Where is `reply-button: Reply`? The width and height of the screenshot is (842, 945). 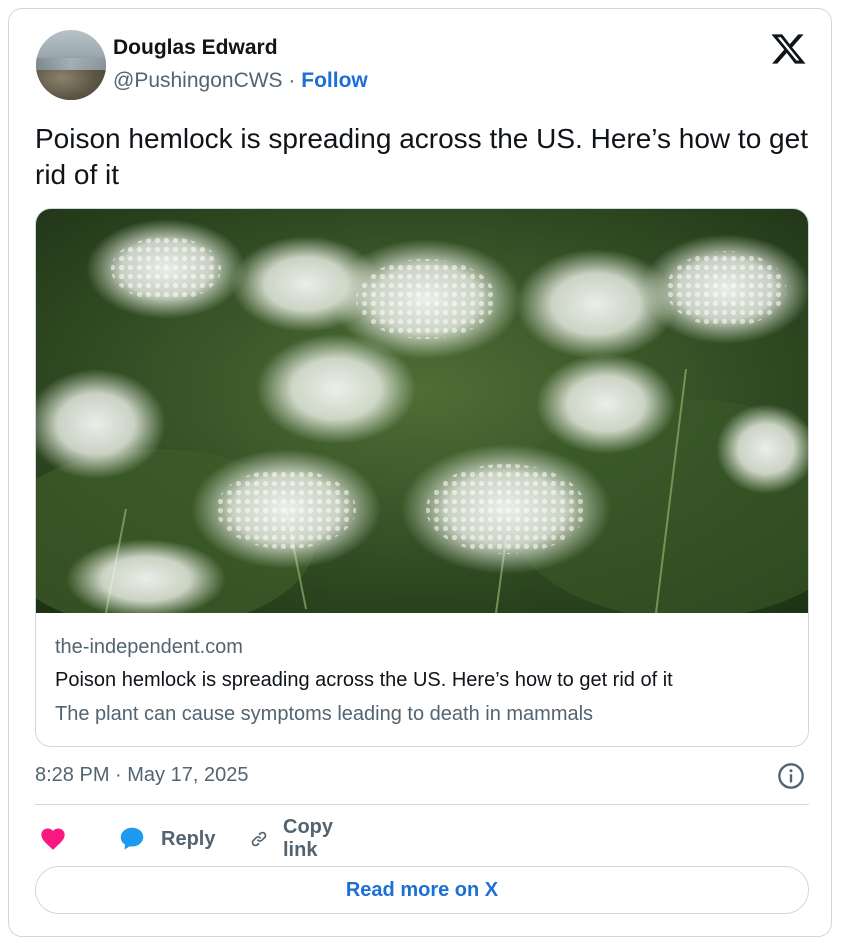 reply-button: Reply is located at coordinates (166, 839).